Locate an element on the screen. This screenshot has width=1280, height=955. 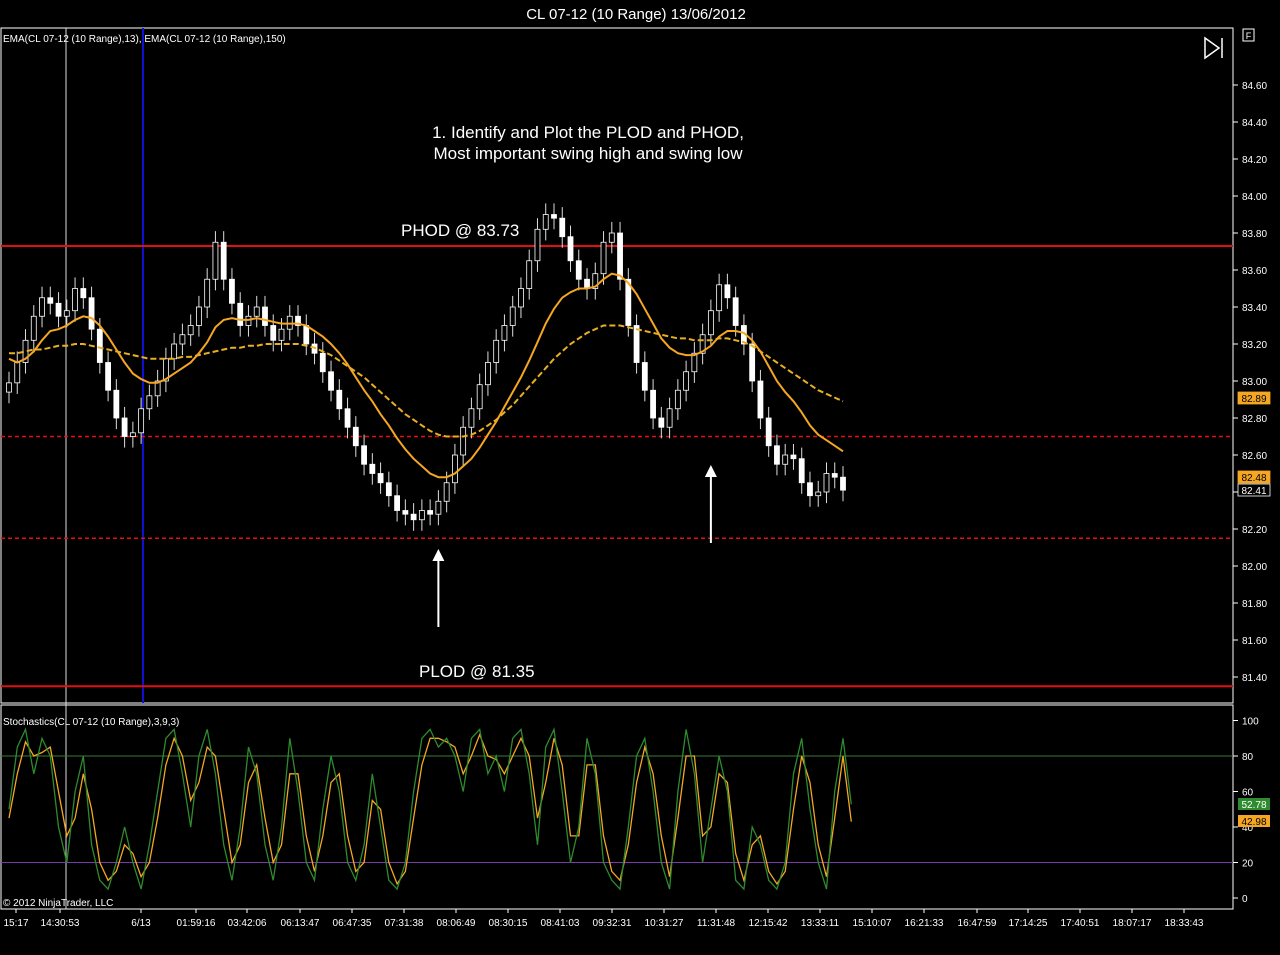
x-tick-label: 08:06:49 is located at coordinates (456, 923).